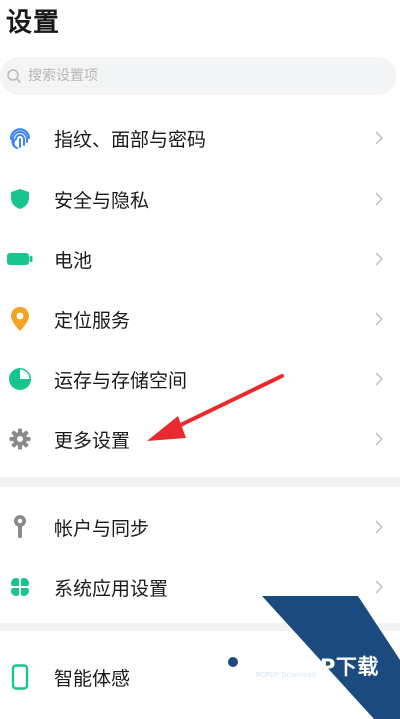  Describe the element at coordinates (200, 199) in the screenshot. I see `settings-item-security-privacy: 安全与隐私` at that location.